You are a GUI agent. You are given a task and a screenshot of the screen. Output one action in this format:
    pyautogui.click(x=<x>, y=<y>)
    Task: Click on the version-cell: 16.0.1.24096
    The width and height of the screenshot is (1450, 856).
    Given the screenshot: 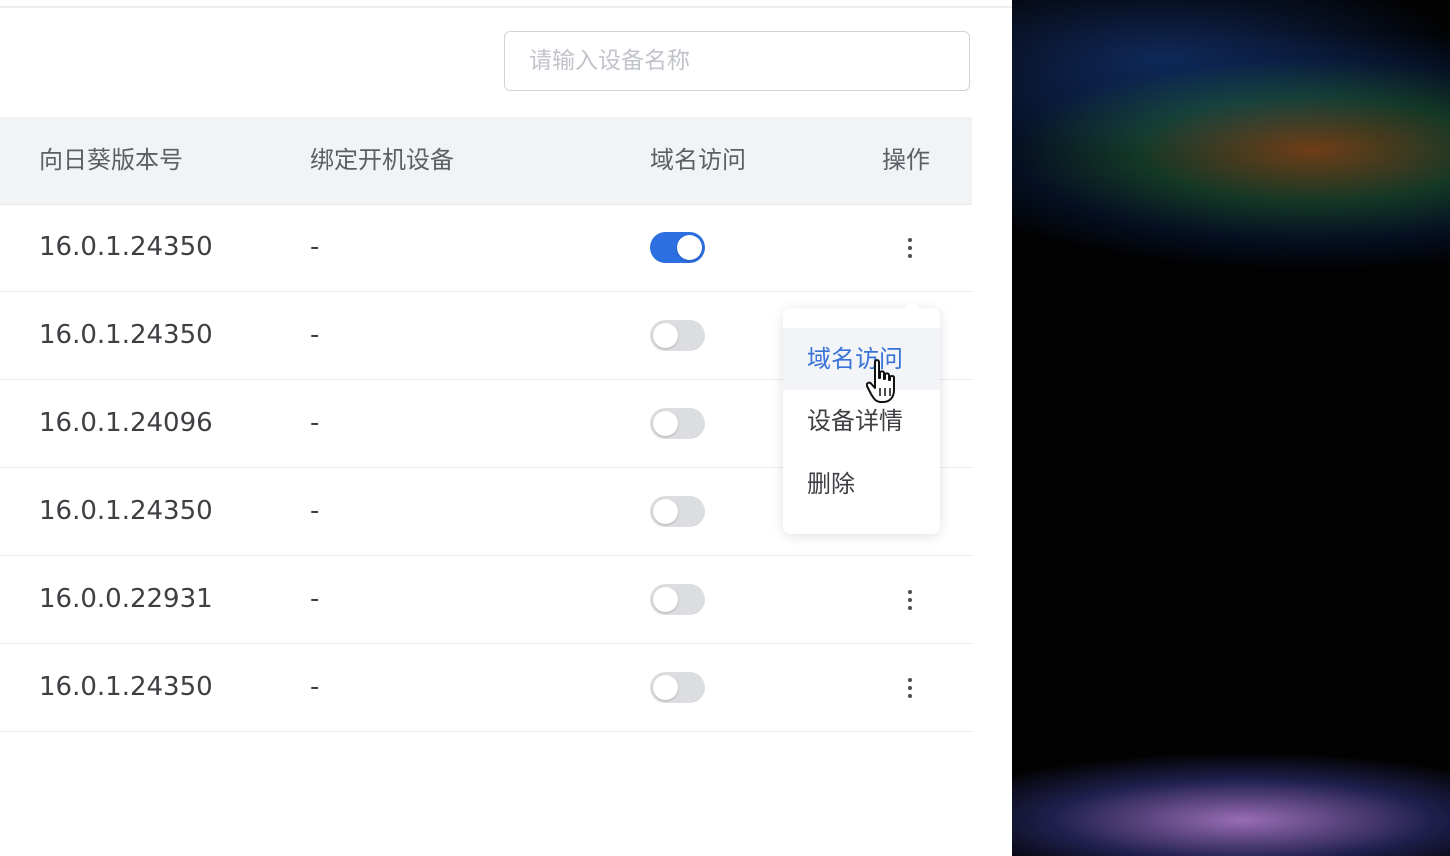 What is the action you would take?
    pyautogui.click(x=126, y=423)
    